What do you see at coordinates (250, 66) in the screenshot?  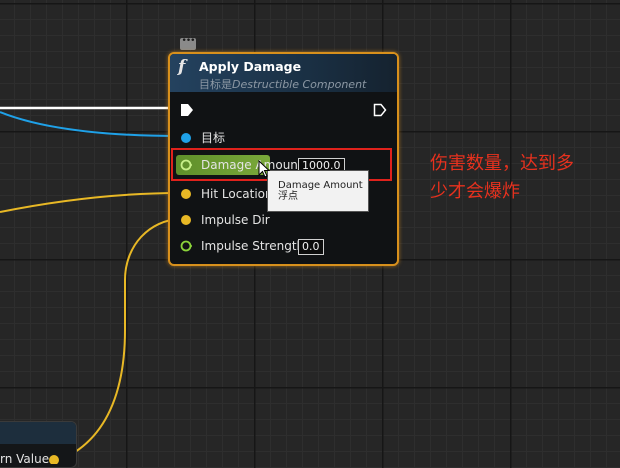 I see `node-title: Apply Damage` at bounding box center [250, 66].